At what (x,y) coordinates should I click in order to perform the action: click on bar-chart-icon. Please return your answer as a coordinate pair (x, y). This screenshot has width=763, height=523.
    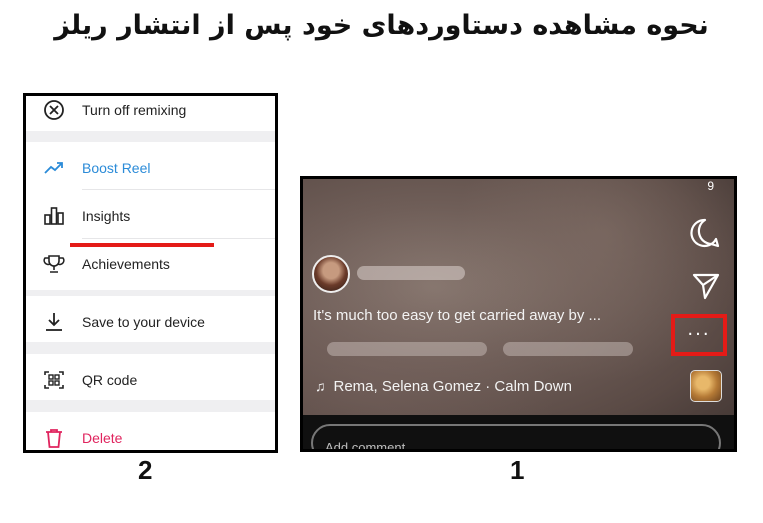
    Looking at the image, I should click on (54, 216).